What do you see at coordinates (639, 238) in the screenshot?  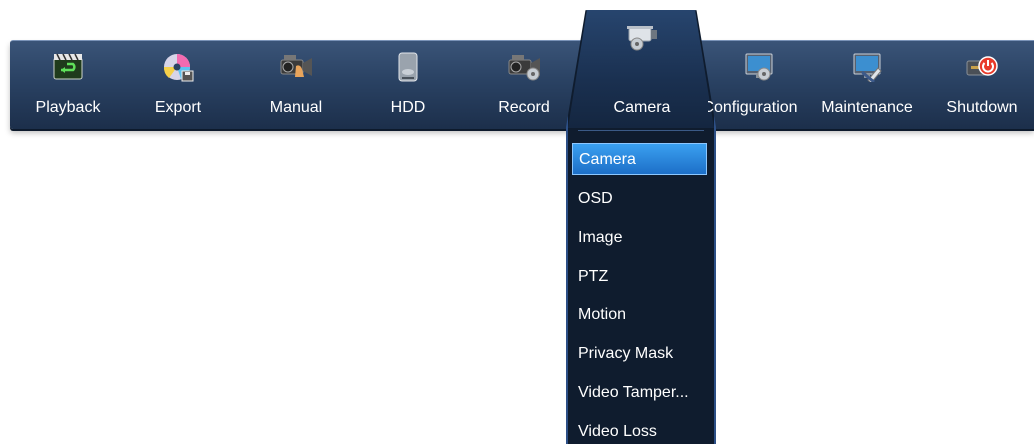 I see `submenu-item-image: Image` at bounding box center [639, 238].